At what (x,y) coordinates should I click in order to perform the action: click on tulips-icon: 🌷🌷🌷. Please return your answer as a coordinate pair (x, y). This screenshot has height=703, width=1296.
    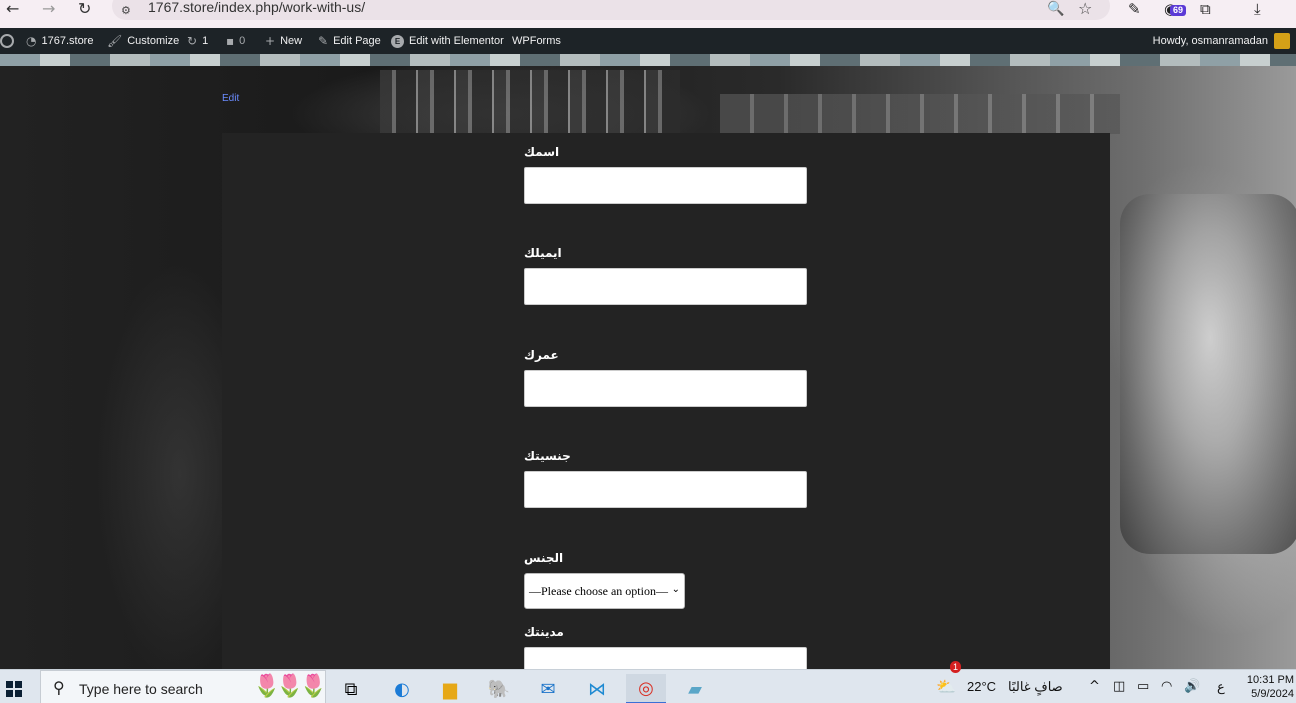
    Looking at the image, I should click on (290, 685).